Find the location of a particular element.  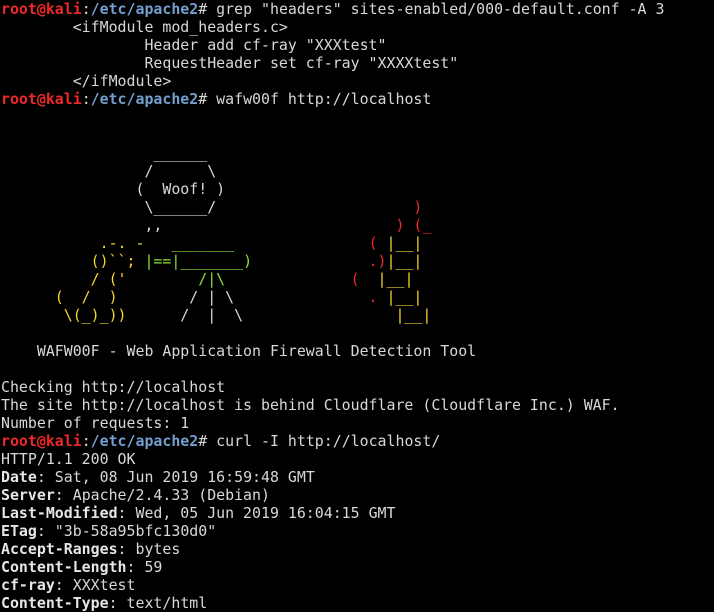

output-line: Number of requests: 1 is located at coordinates (95, 423).